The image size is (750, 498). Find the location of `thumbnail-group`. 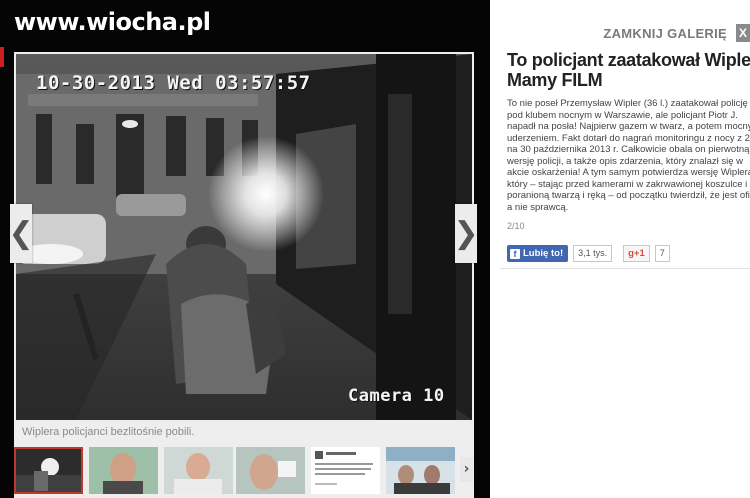

thumbnail-group is located at coordinates (420, 470).